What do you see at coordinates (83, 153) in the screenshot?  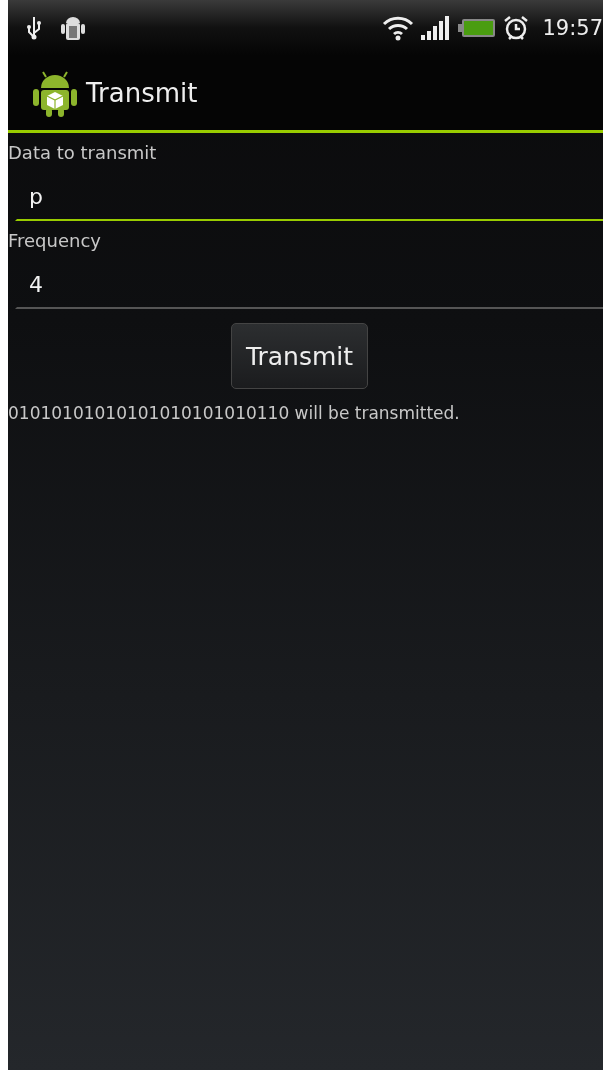 I see `field-label: Data to transmit` at bounding box center [83, 153].